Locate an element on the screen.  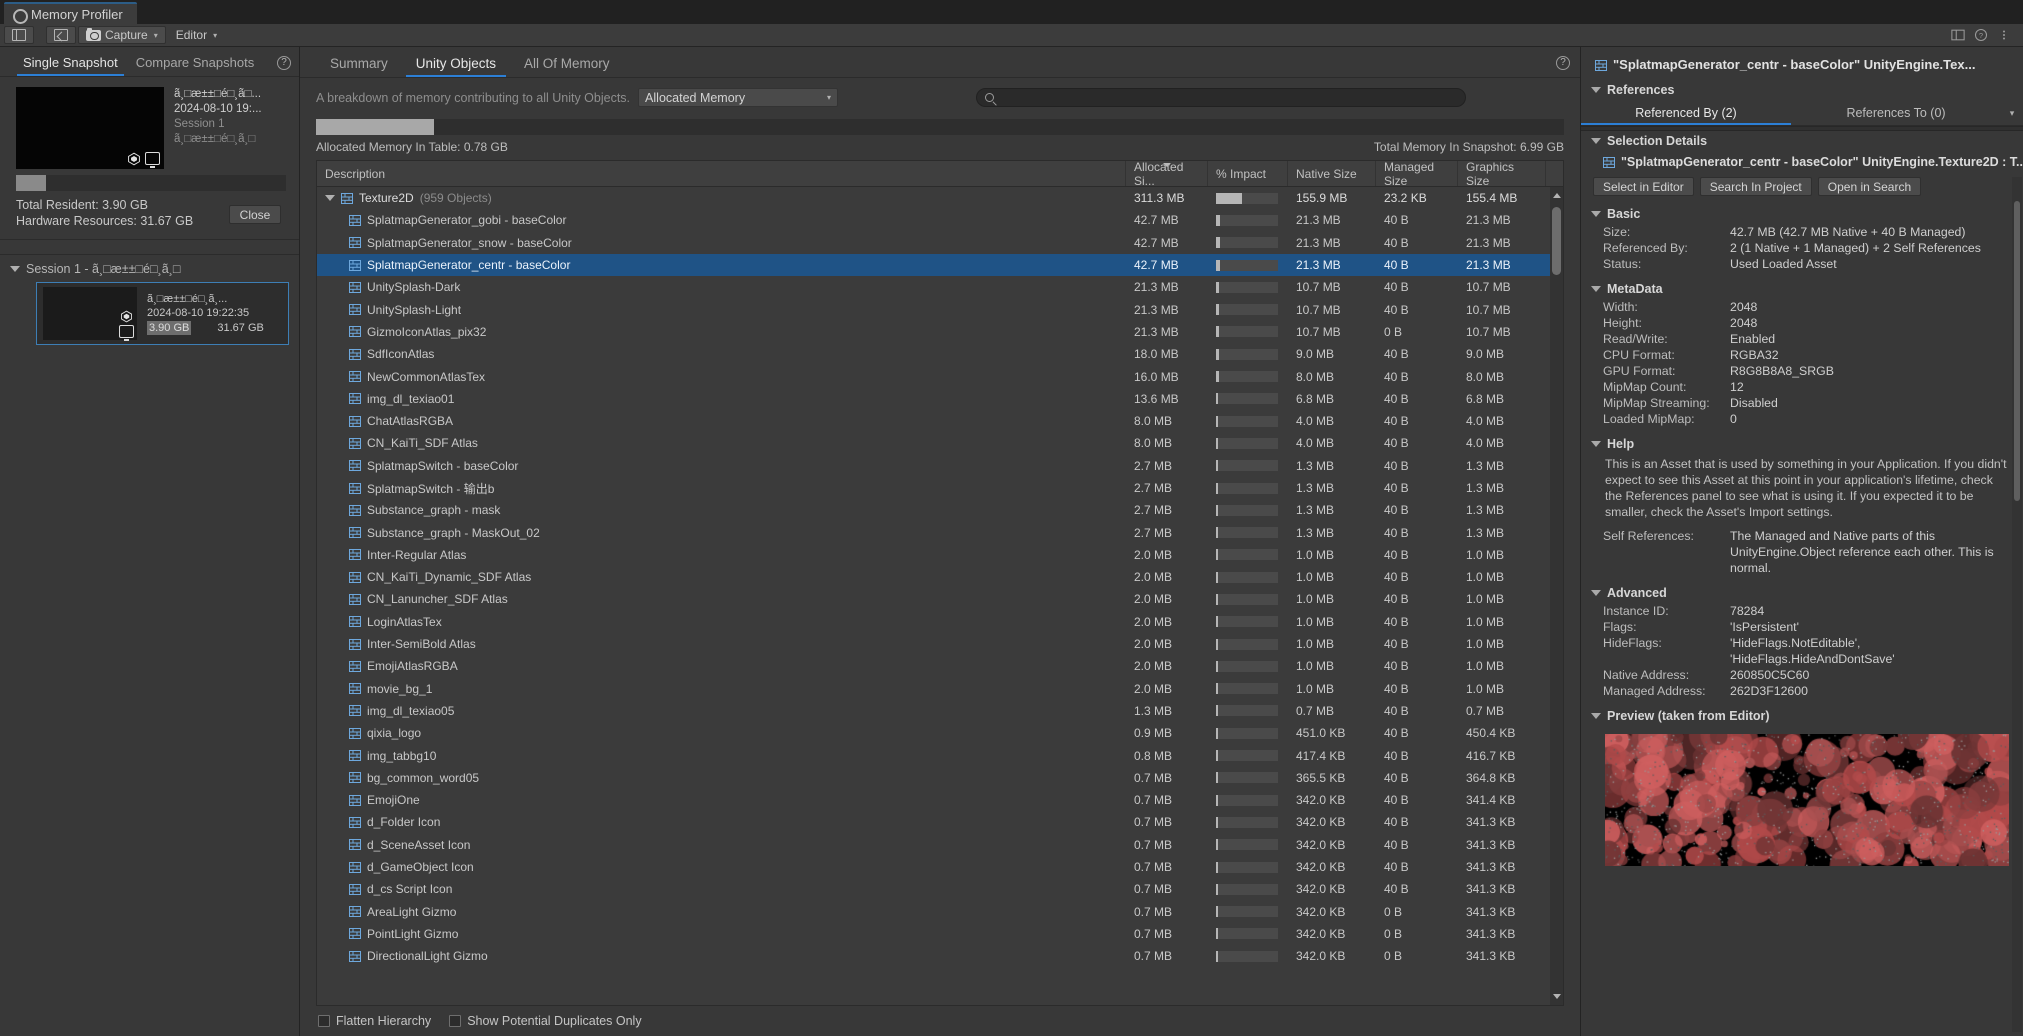
table-vertical-scrollbar is located at coordinates (1556, 596).